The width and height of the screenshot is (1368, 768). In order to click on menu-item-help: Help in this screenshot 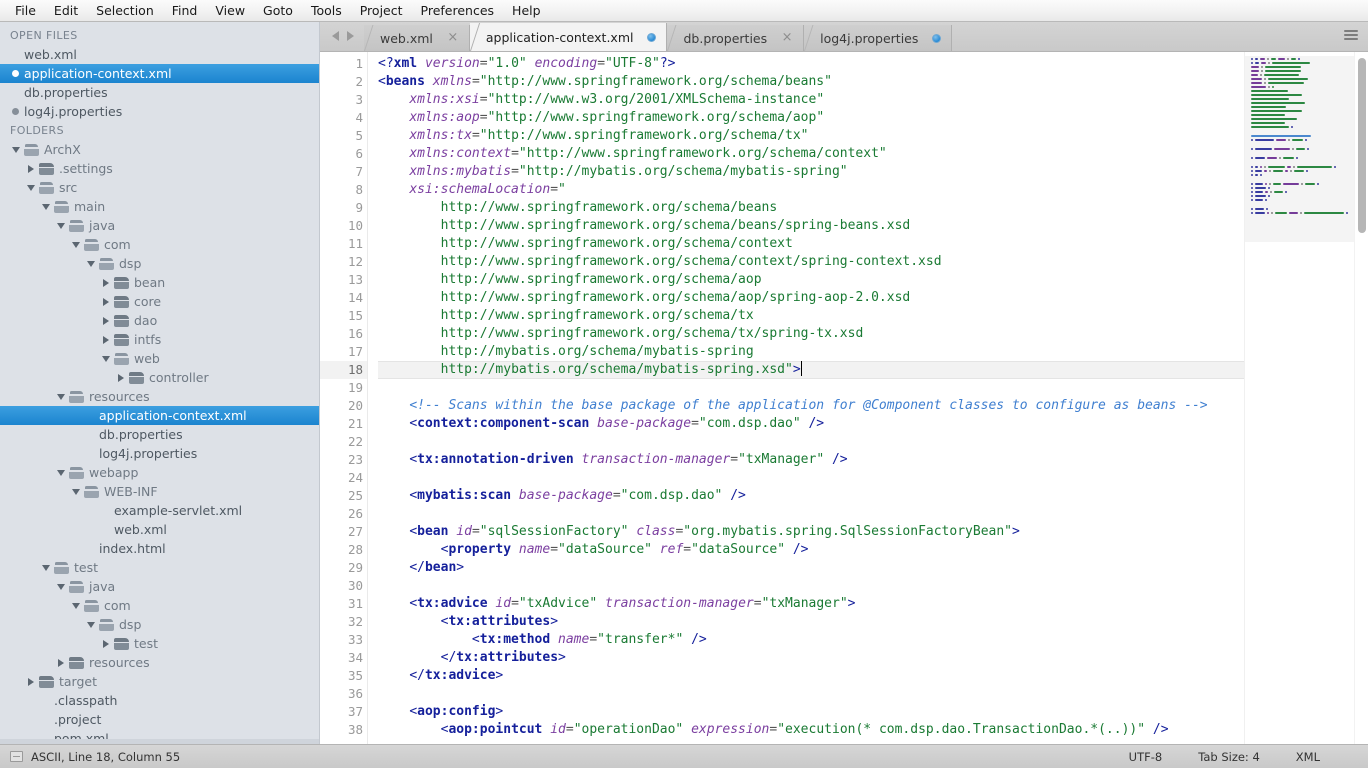, I will do `click(526, 11)`.